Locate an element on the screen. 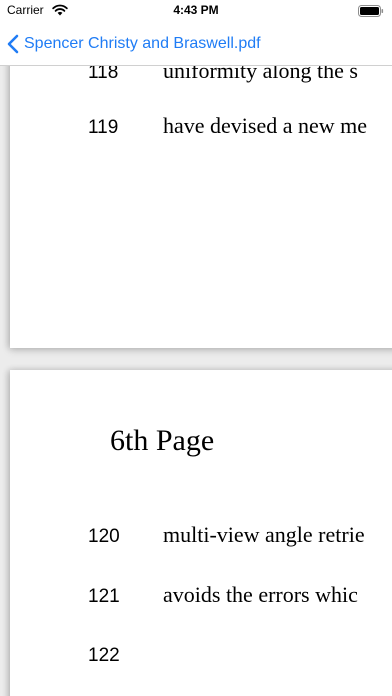  line-number: 119 is located at coordinates (103, 127).